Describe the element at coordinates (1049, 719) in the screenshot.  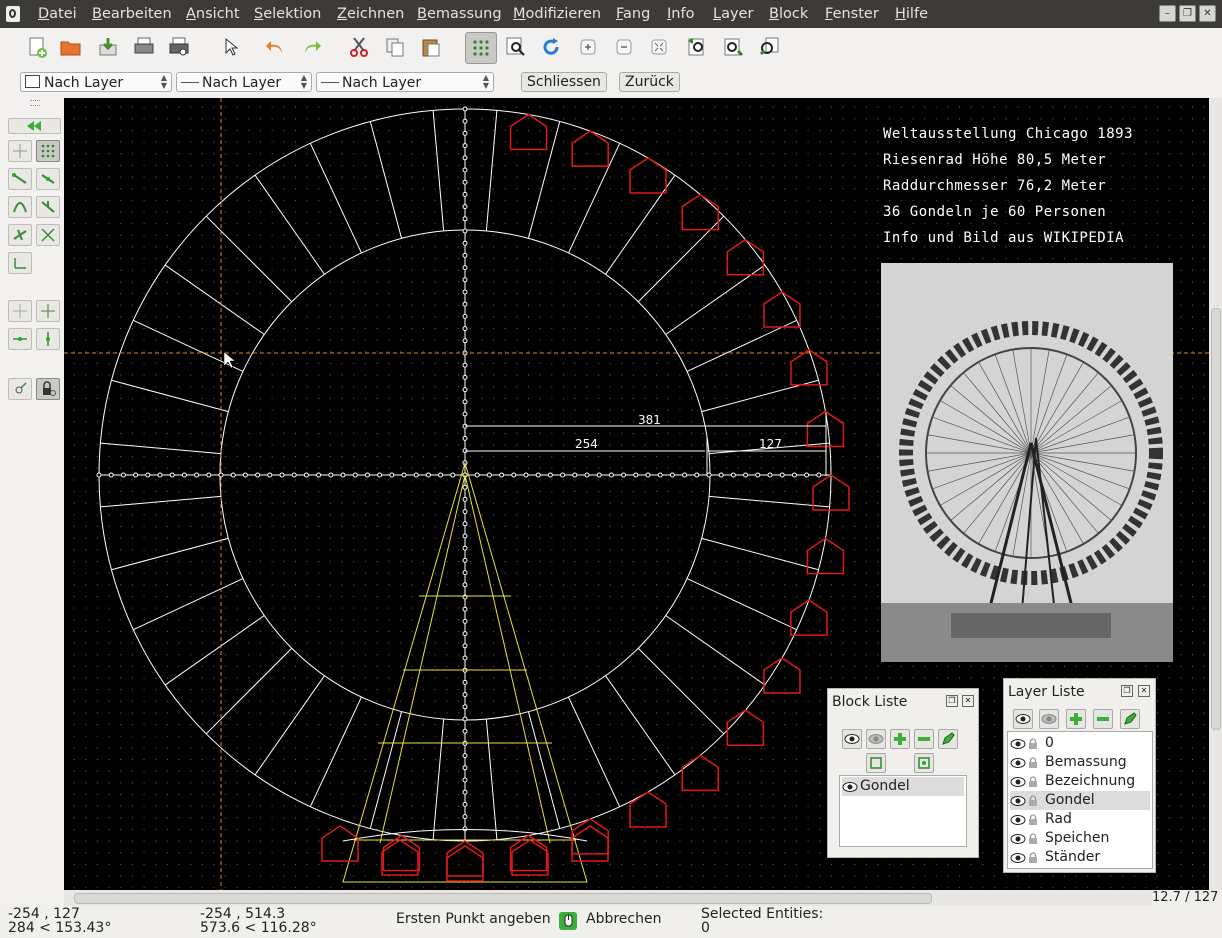
I see `hide-all-layers-icon` at that location.